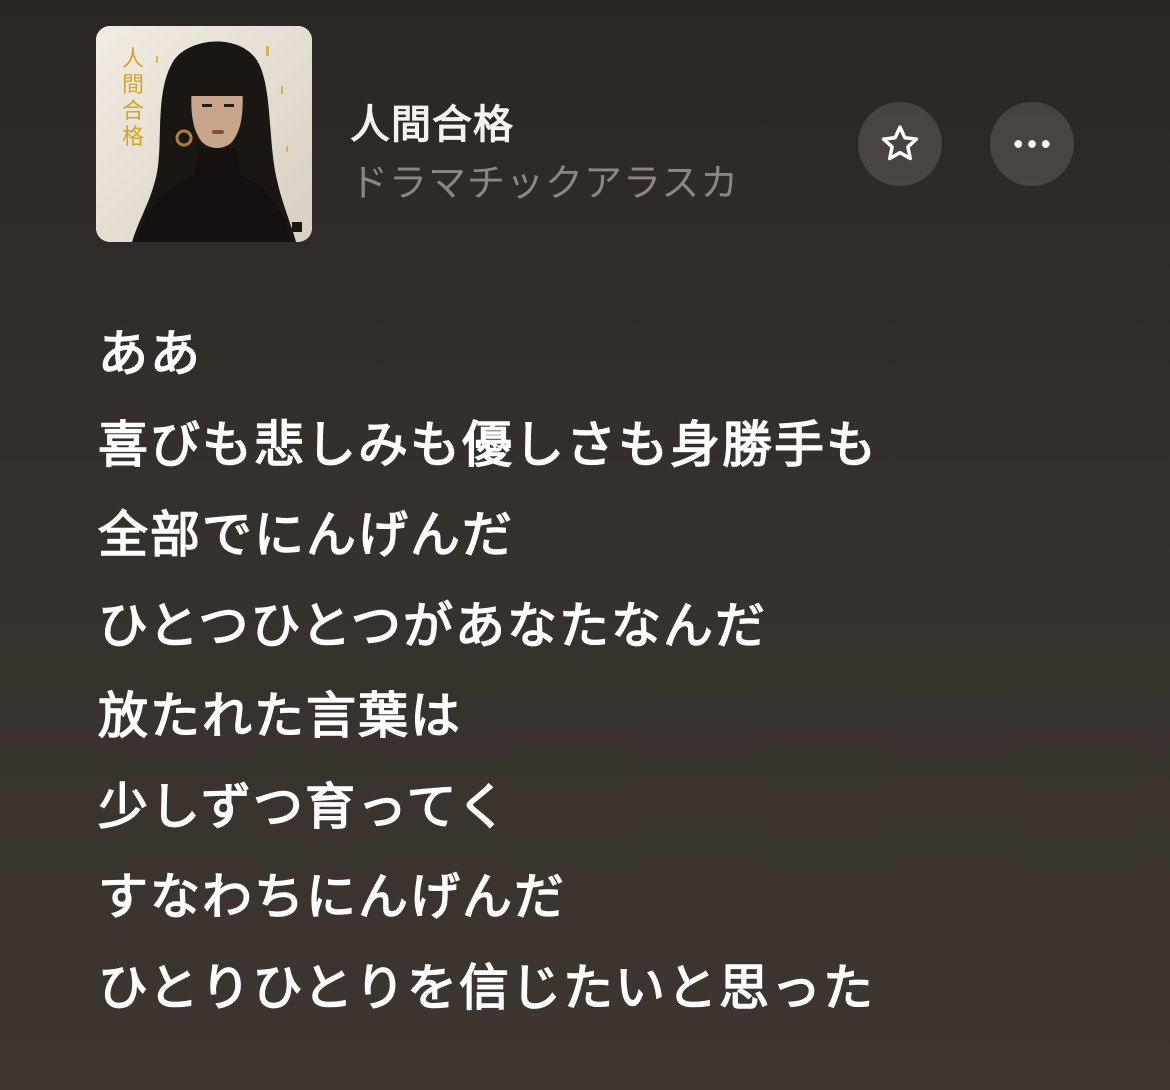 The image size is (1170, 1090). I want to click on more-options-button, so click(1032, 144).